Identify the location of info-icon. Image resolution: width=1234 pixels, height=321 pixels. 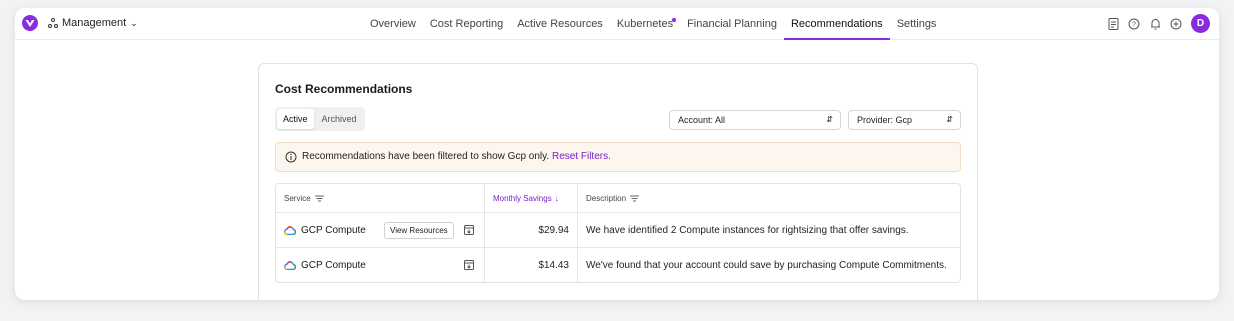
(291, 157).